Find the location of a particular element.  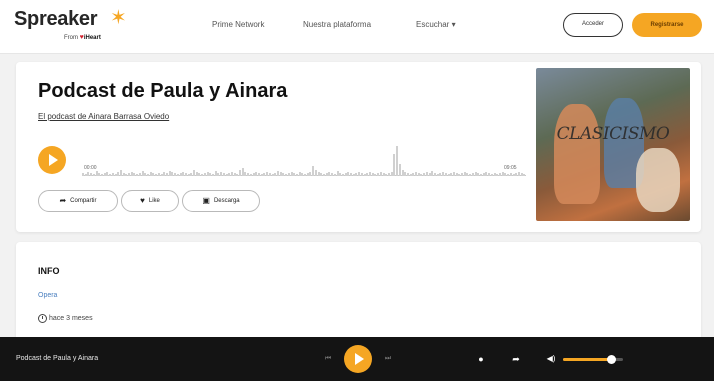

bottom-player: Podcast de Paula y Ainara ⏮ ⏭ ● ➦ ◀) is located at coordinates (357, 359).